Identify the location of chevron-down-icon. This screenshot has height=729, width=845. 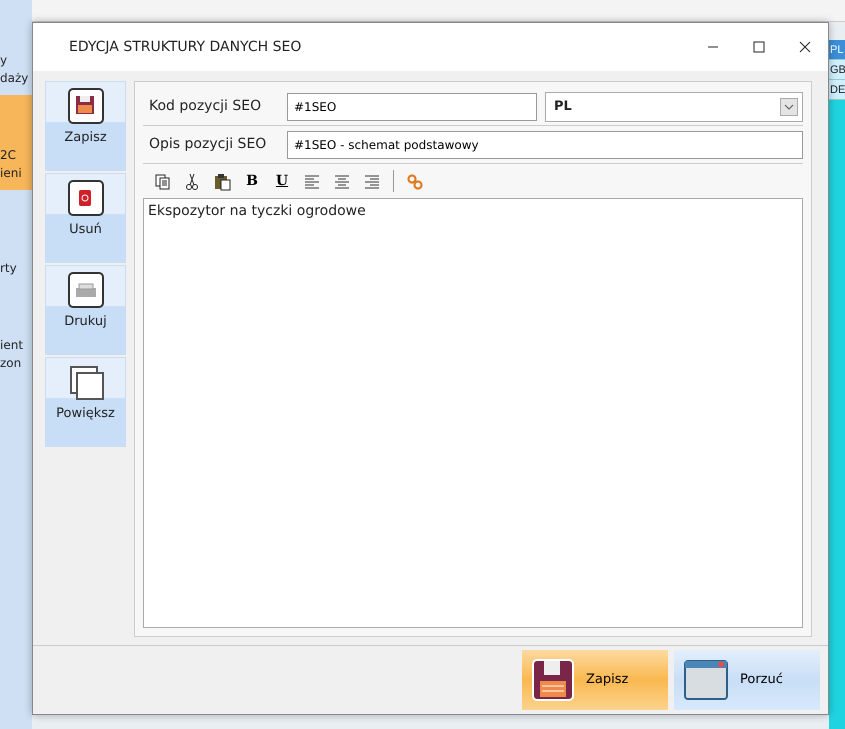
(789, 107).